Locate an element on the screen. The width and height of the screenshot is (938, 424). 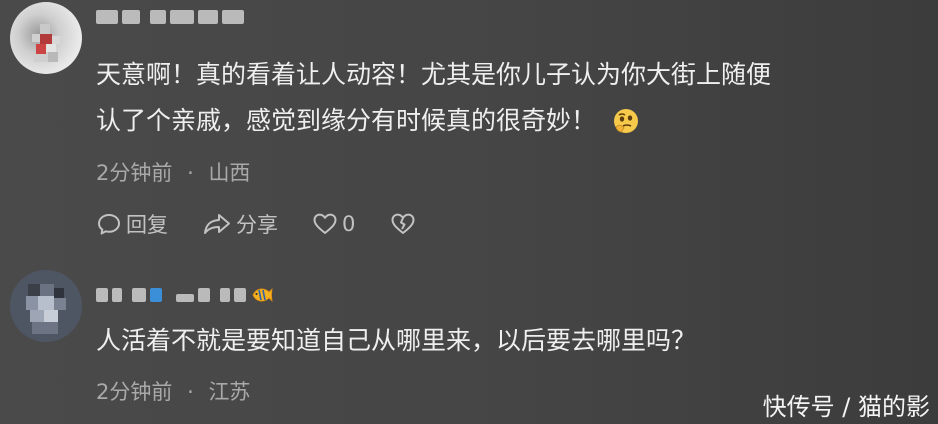
reply-label: 回复 is located at coordinates (147, 225).